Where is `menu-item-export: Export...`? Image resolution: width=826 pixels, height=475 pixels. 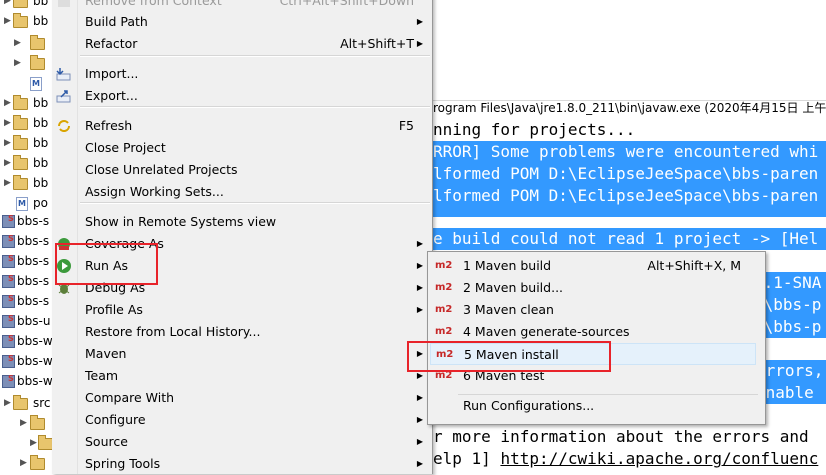
menu-item-export: Export... is located at coordinates (242, 96).